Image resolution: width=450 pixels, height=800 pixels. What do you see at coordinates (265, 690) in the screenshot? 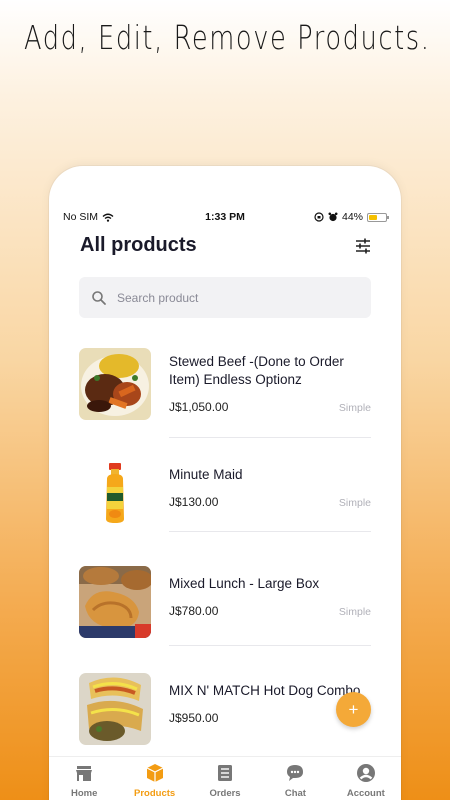
I see `product-name: MIX N' MATCH Hot Dog Combo` at bounding box center [265, 690].